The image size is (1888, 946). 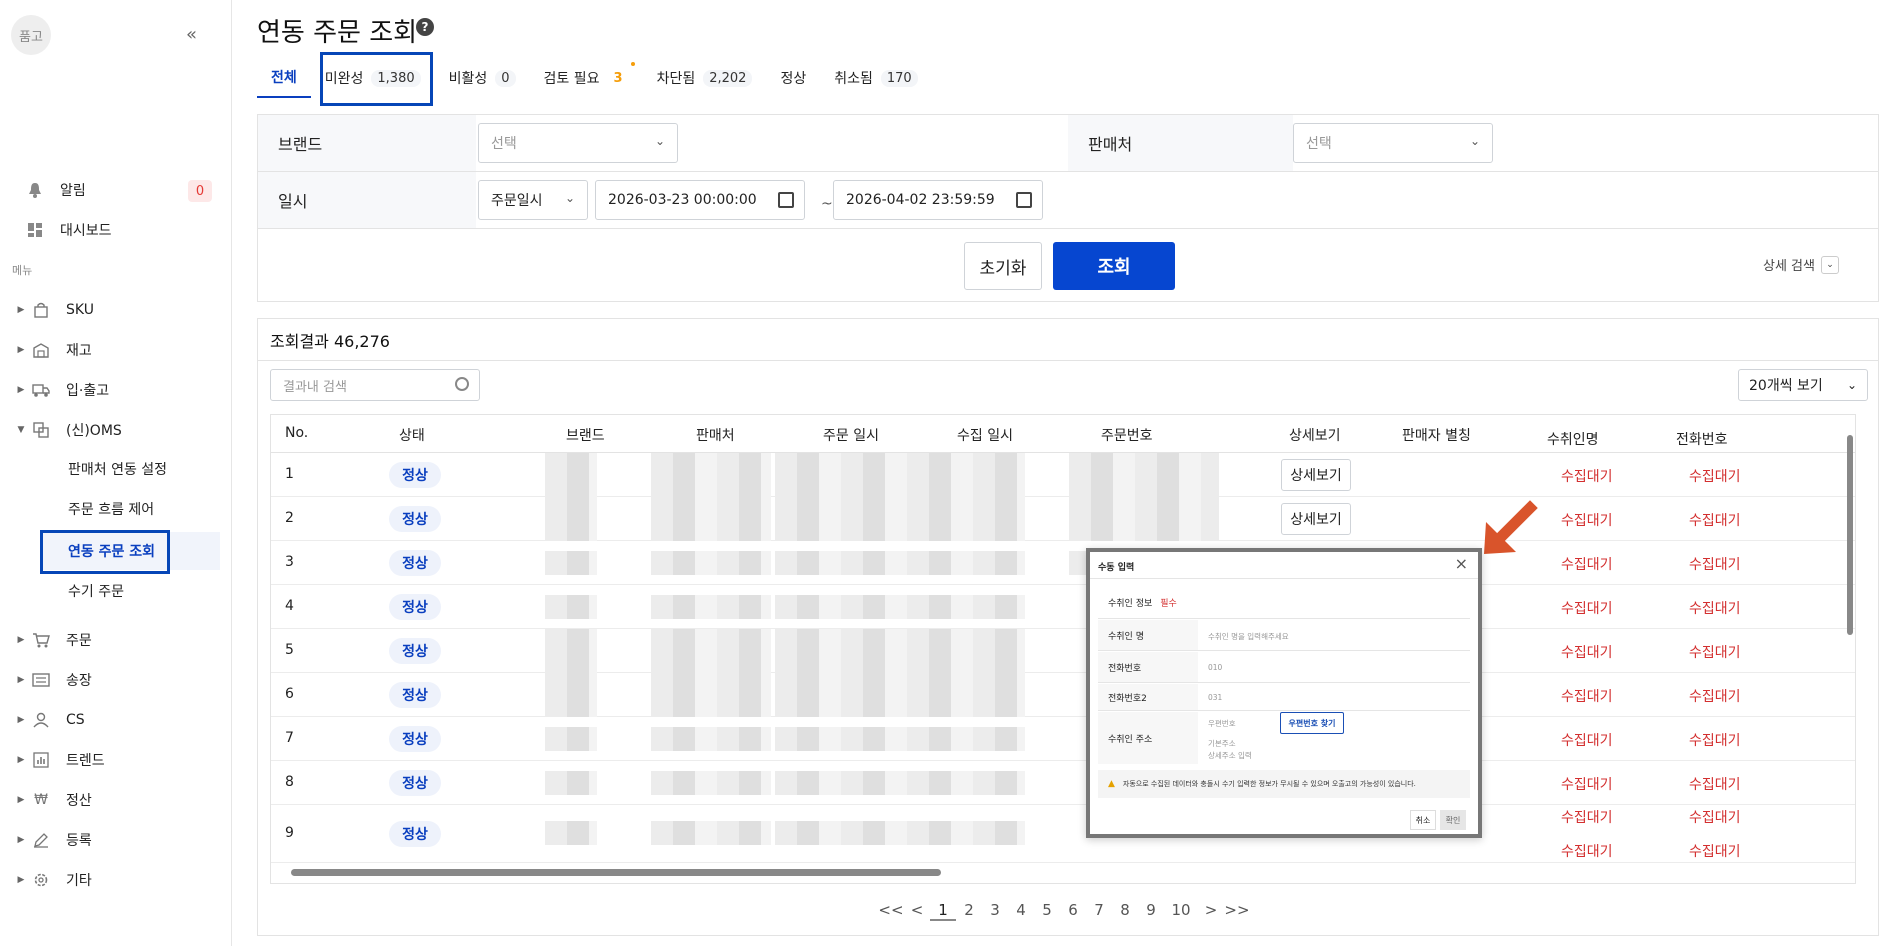 I want to click on sidebar-item-register: ▶ 등록, so click(x=116, y=840).